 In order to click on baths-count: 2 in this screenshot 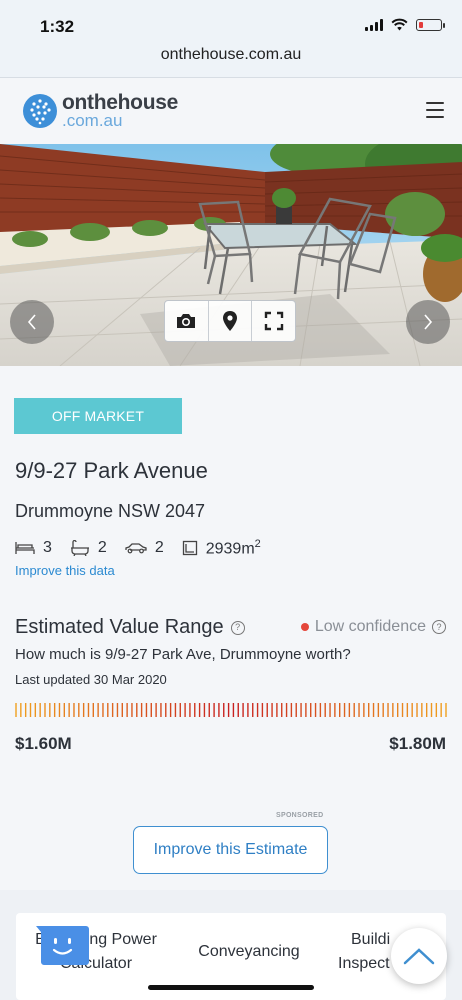, I will do `click(102, 548)`.